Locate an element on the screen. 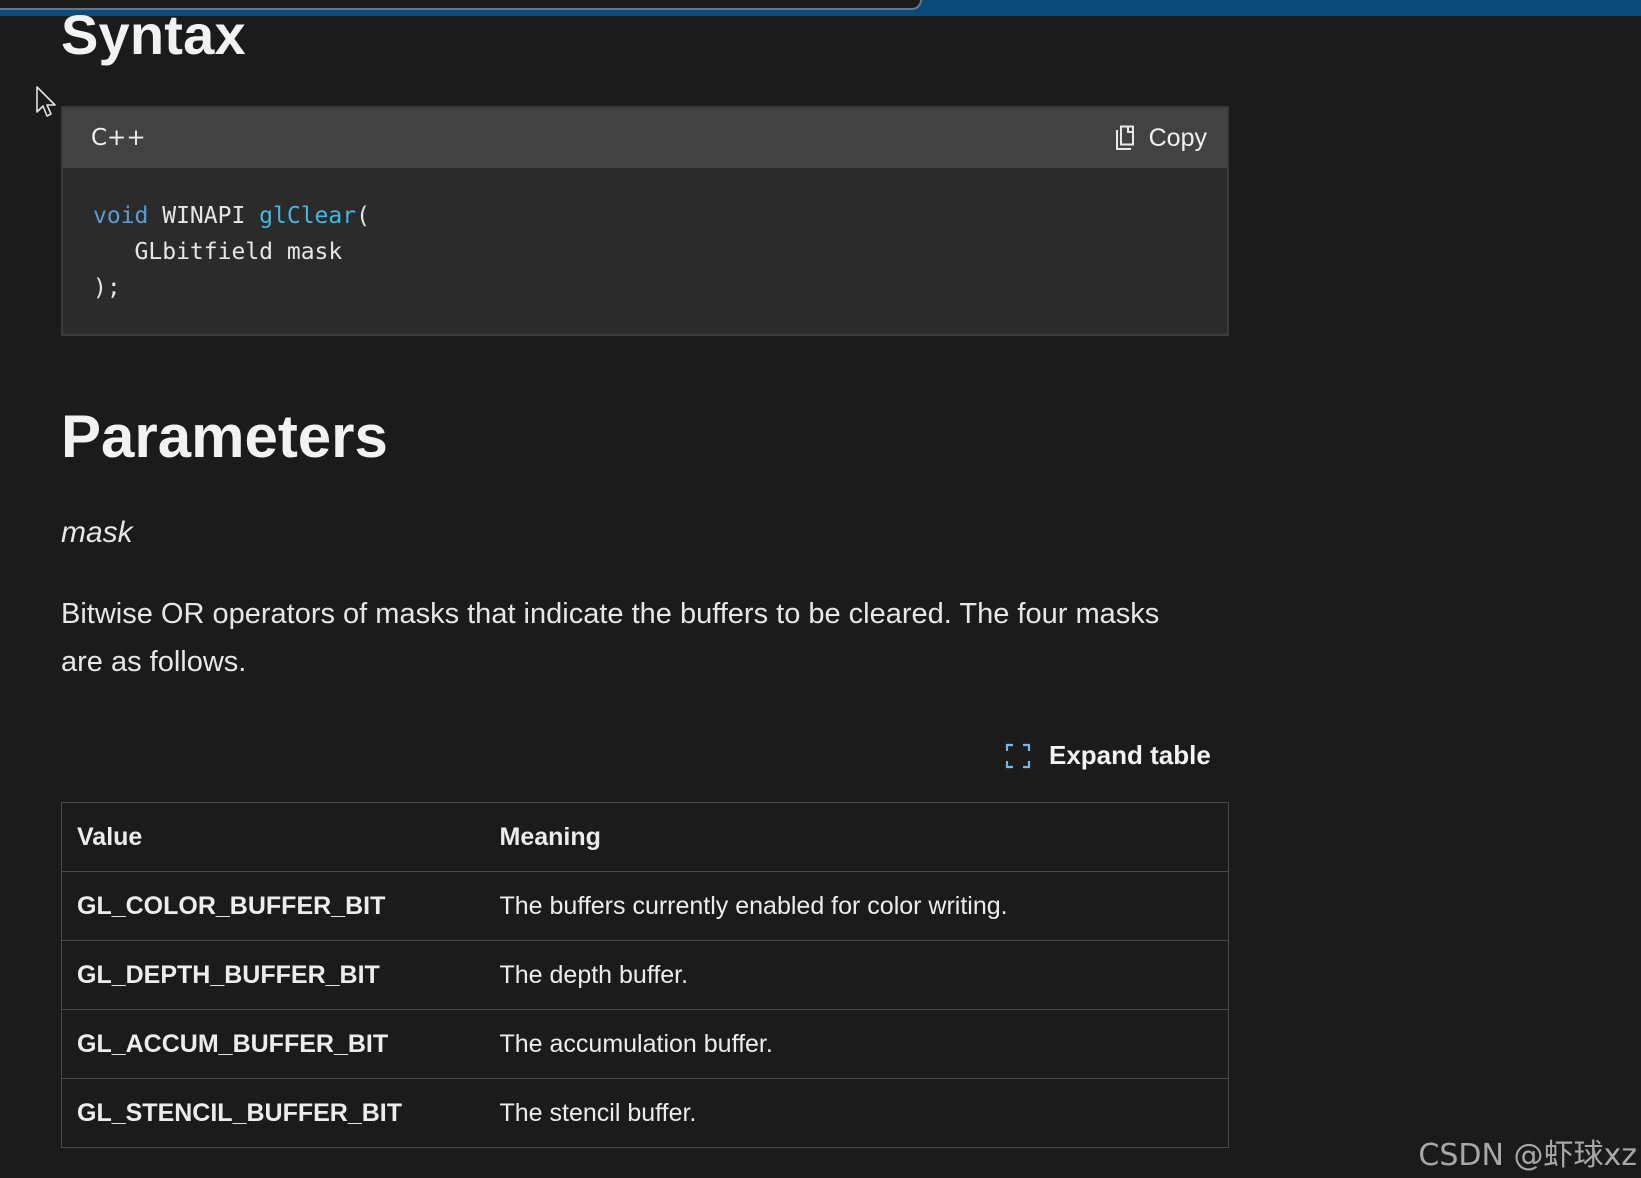  table-cell-meaning: The stencil buffer. is located at coordinates (856, 1113).